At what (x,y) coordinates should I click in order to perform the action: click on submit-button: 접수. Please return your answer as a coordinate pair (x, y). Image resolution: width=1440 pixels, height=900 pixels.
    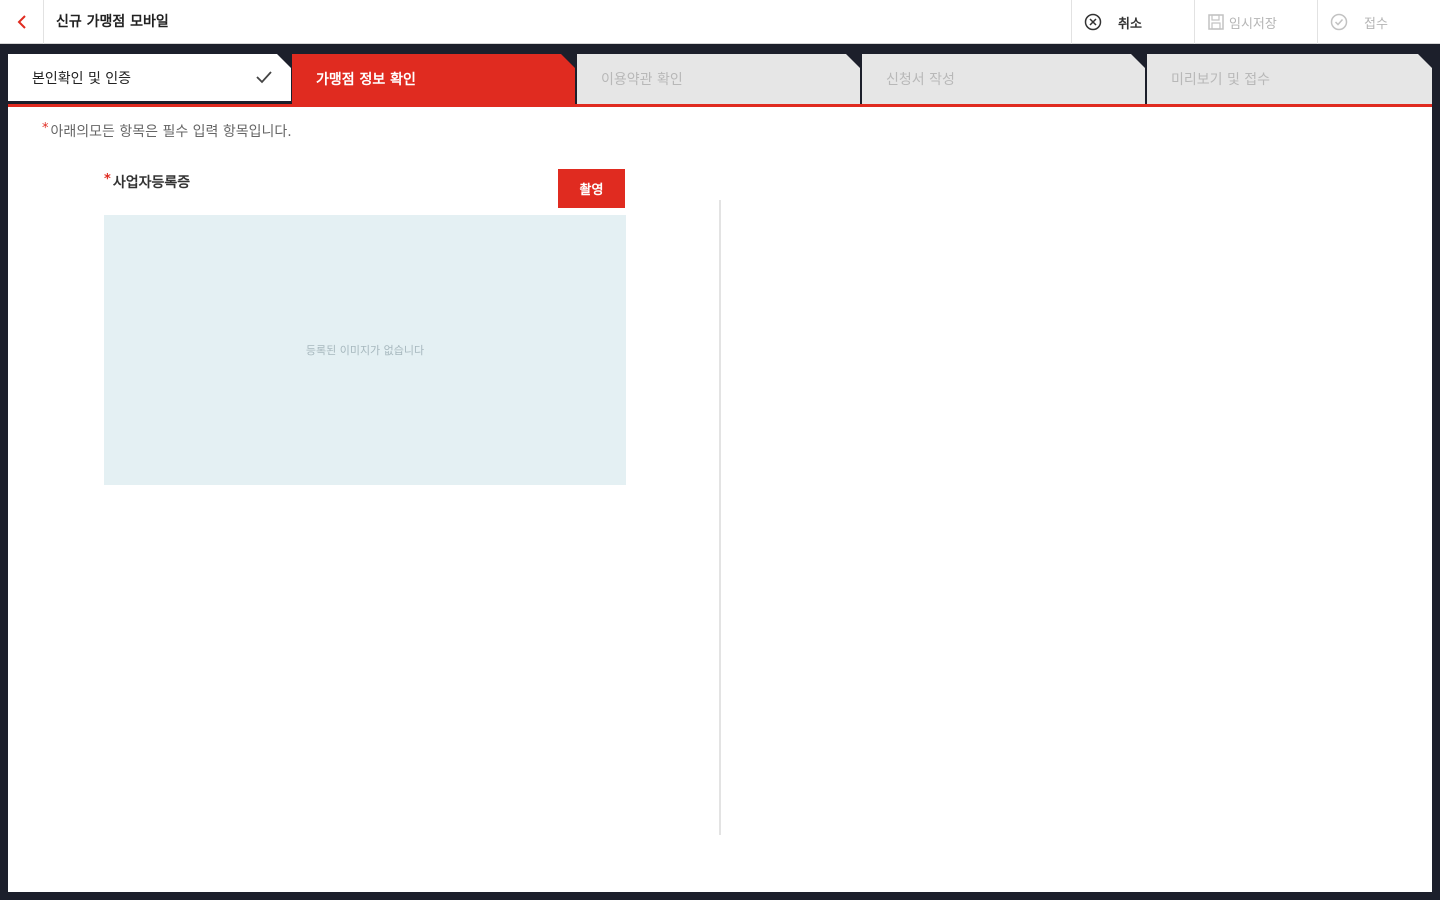
    Looking at the image, I should click on (1378, 22).